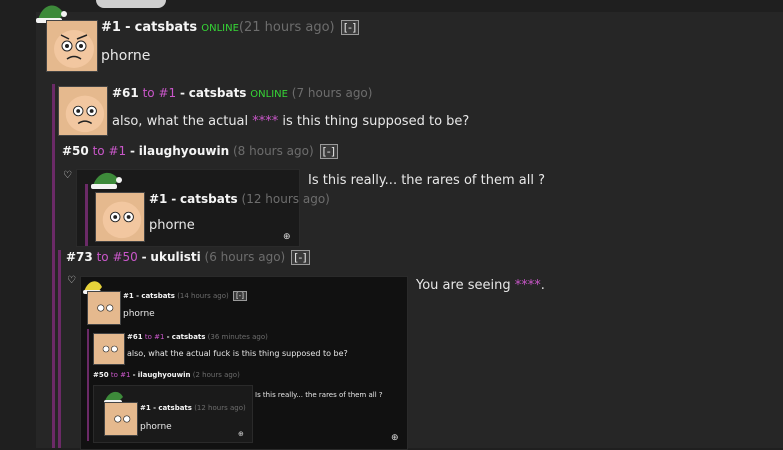 The width and height of the screenshot is (783, 450). What do you see at coordinates (273, 151) in the screenshot?
I see `timestamp: (8 hours ago)` at bounding box center [273, 151].